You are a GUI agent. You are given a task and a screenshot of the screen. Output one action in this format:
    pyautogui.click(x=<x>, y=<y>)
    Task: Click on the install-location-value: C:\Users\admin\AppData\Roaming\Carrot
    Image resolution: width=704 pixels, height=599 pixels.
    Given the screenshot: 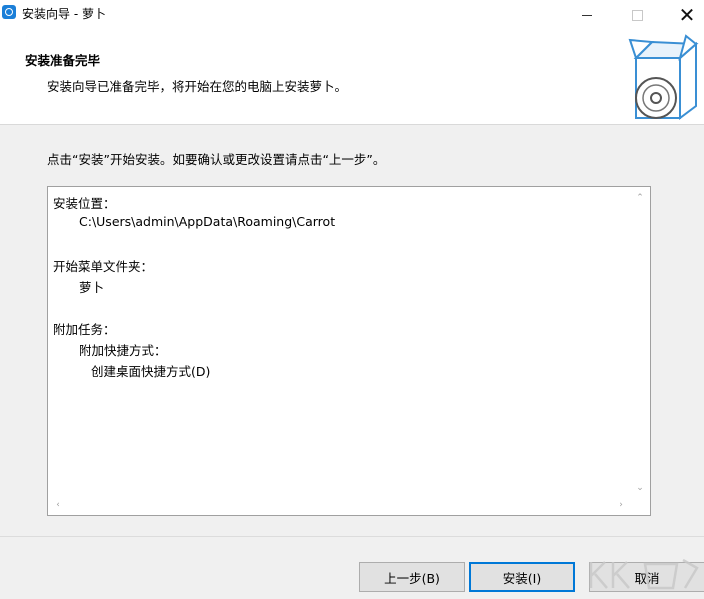 What is the action you would take?
    pyautogui.click(x=207, y=221)
    